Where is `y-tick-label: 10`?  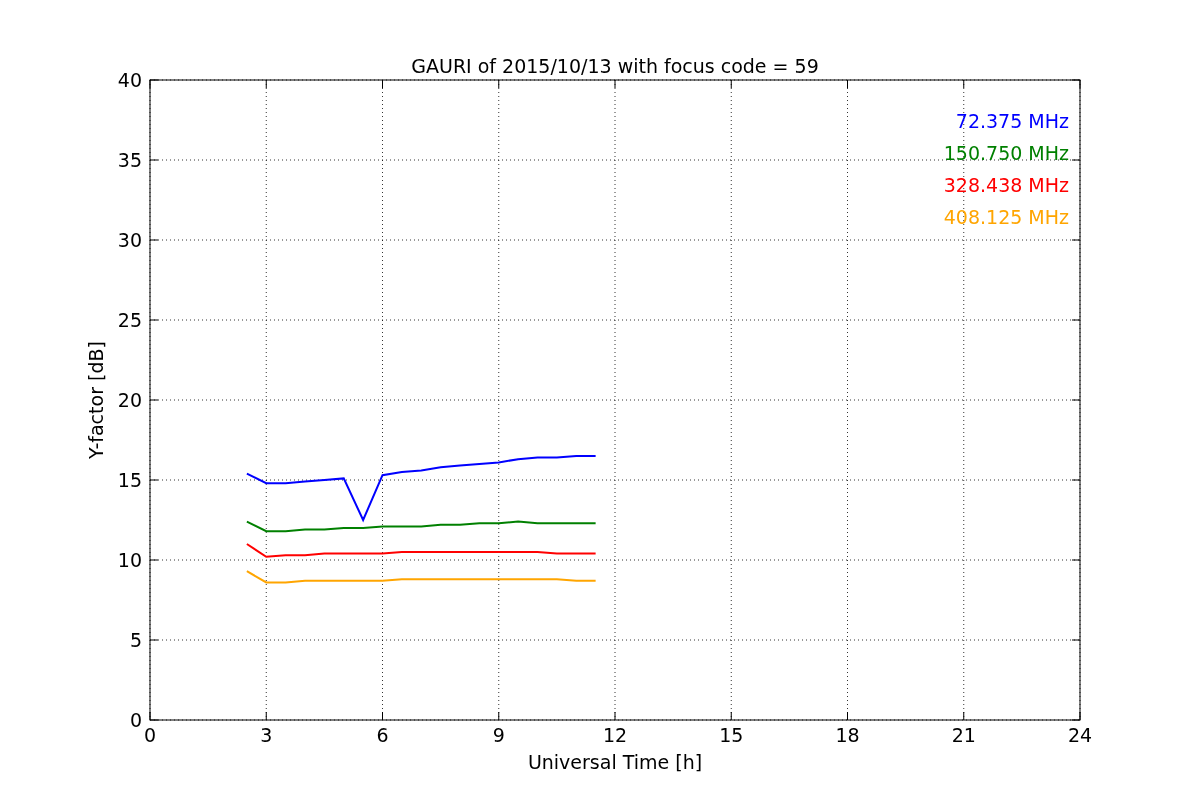 y-tick-label: 10 is located at coordinates (129, 560).